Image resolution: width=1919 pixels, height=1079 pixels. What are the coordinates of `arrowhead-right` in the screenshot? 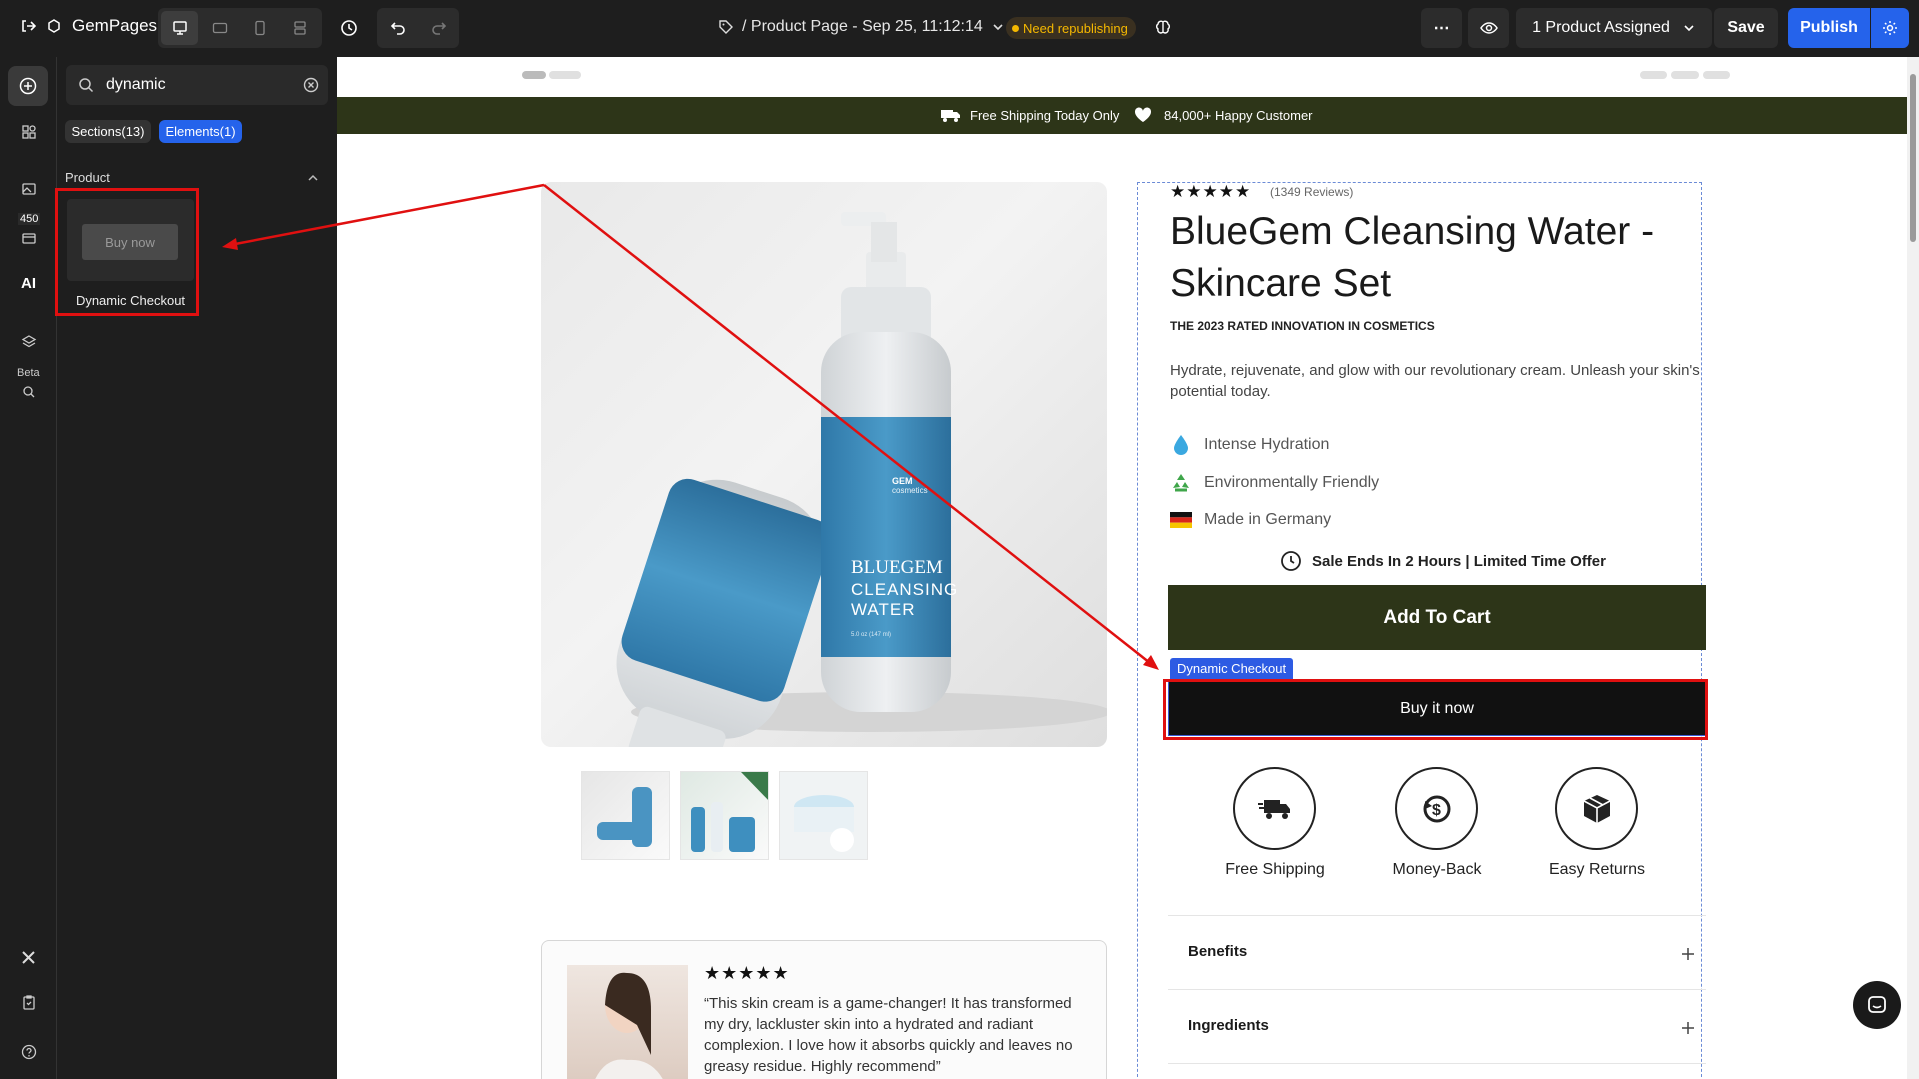 It's located at (1151, 662).